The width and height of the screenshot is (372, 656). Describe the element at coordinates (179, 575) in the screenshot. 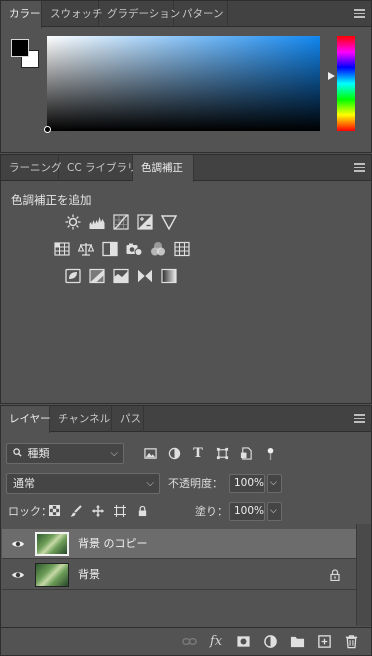

I see `layer-row-background: 背景` at that location.